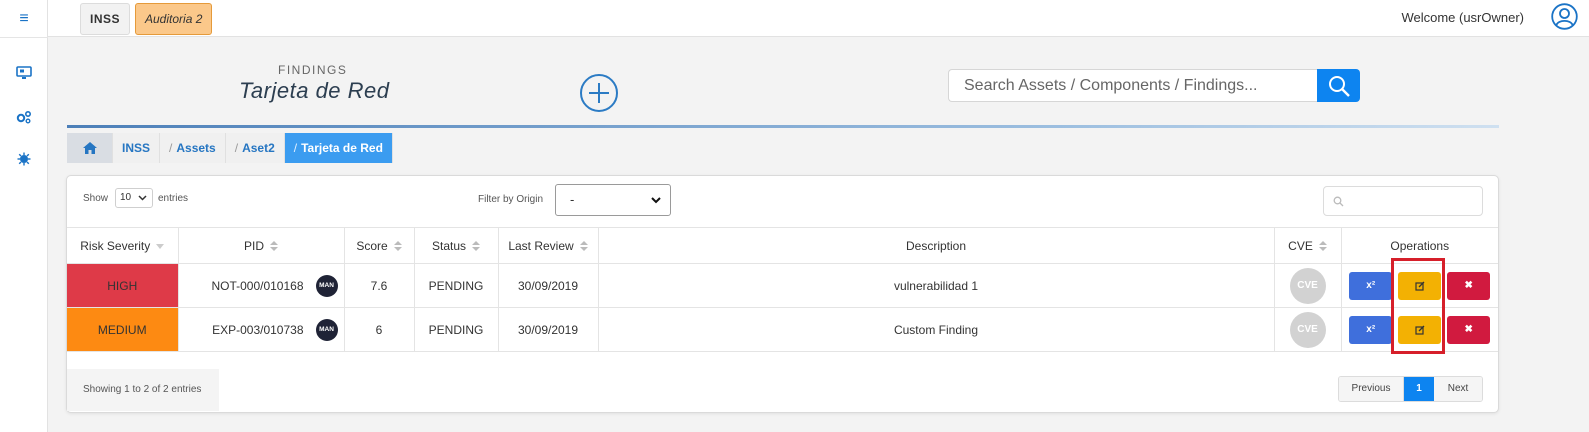 This screenshot has width=1589, height=432. I want to click on score-cell: 7.6, so click(379, 285).